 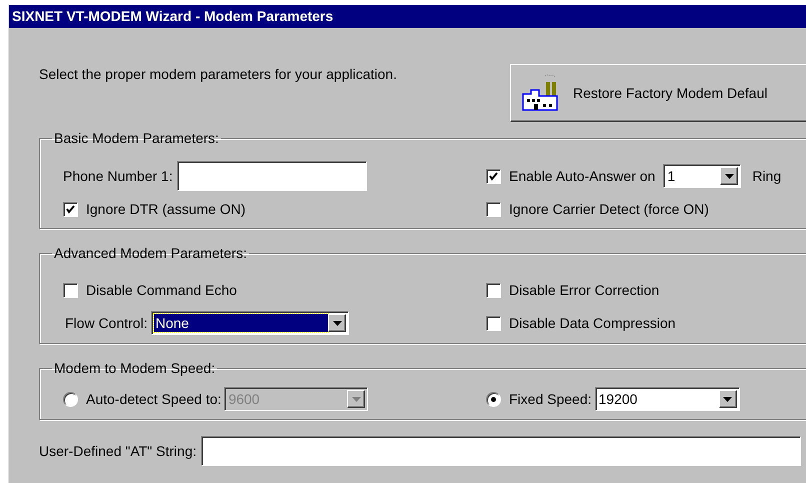 I want to click on phone-number-label: Phone Number 1:, so click(x=118, y=176).